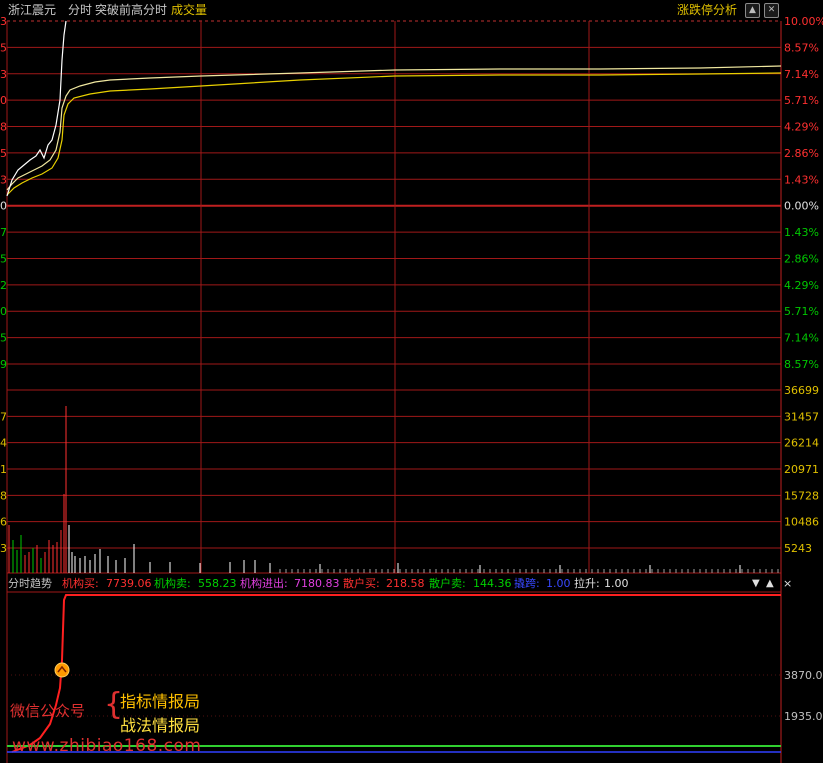 The image size is (823, 763). What do you see at coordinates (3, 548) in the screenshot?
I see `volume-left-label: 3` at bounding box center [3, 548].